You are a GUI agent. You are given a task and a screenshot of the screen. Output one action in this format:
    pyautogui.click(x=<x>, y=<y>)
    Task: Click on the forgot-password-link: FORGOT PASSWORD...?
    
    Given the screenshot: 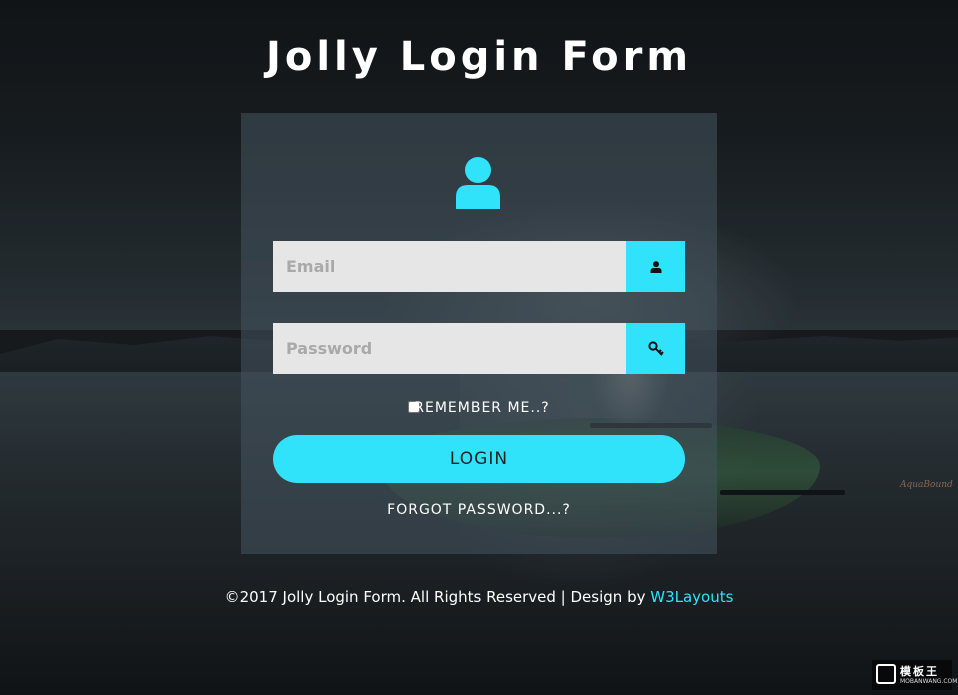 What is the action you would take?
    pyautogui.click(x=479, y=510)
    